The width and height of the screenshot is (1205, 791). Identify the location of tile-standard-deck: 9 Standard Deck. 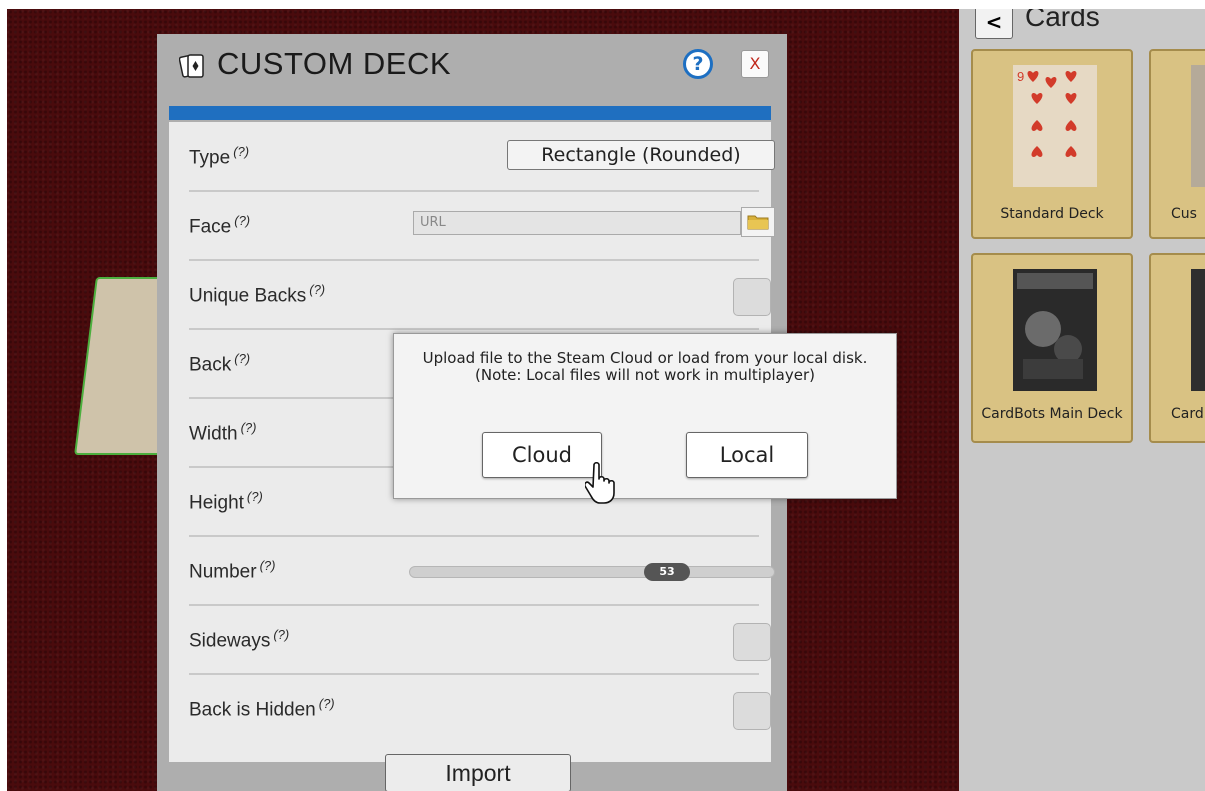
(1052, 144).